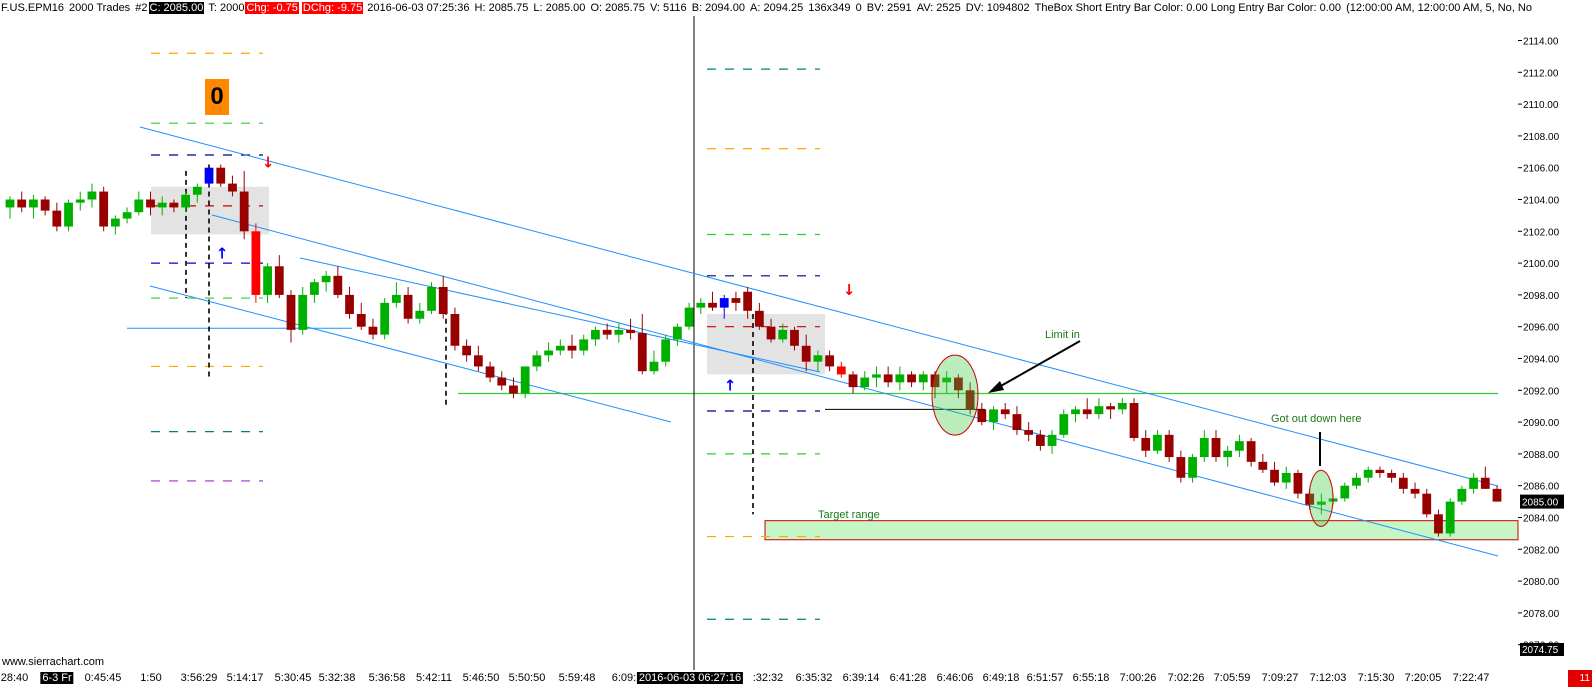  Describe the element at coordinates (387, 678) in the screenshot. I see `x-tick-label: 5:36:58` at that location.